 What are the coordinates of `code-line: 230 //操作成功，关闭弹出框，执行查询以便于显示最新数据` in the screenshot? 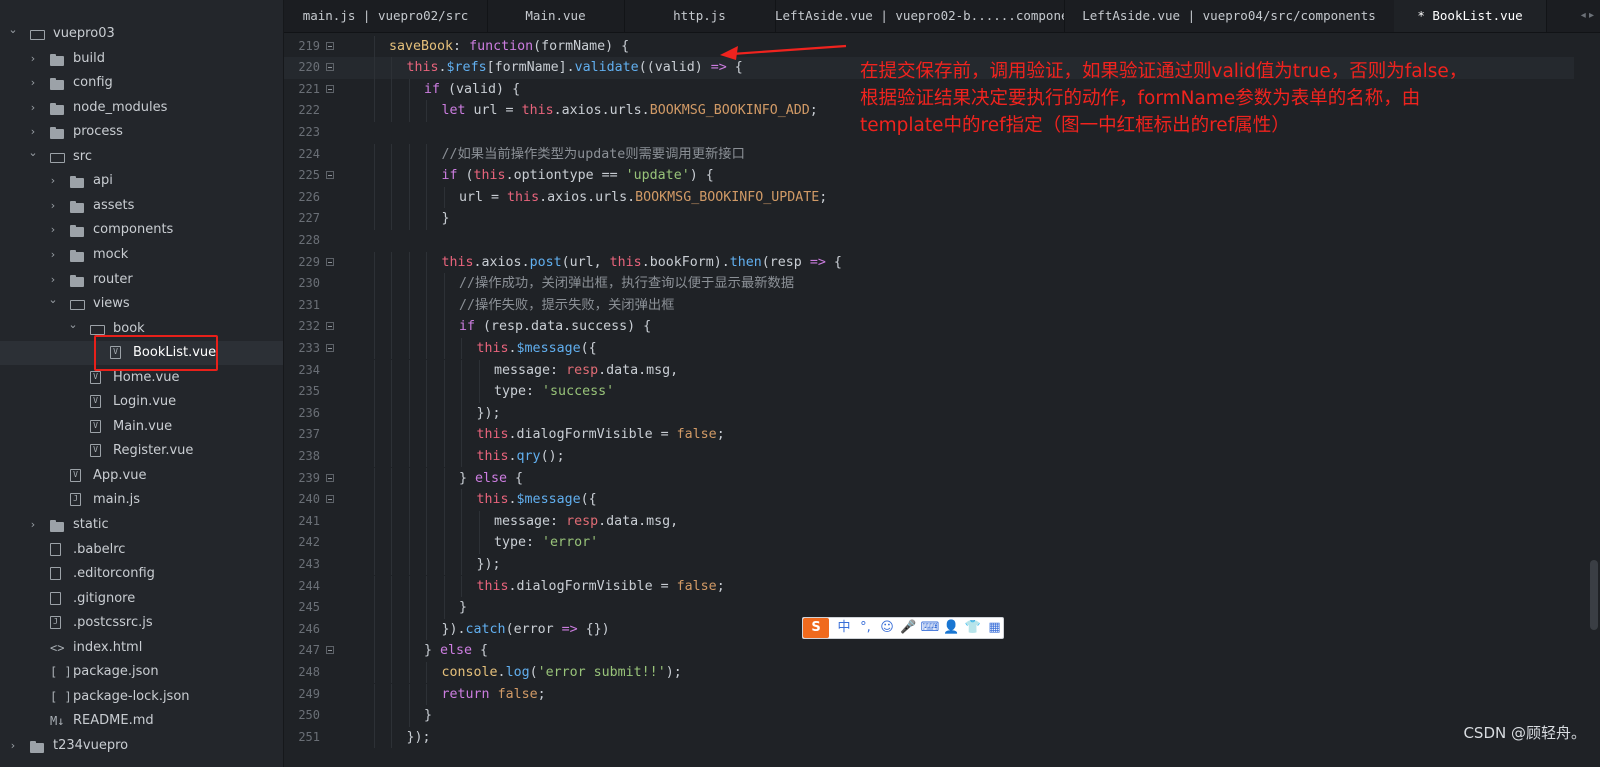 It's located at (929, 284).